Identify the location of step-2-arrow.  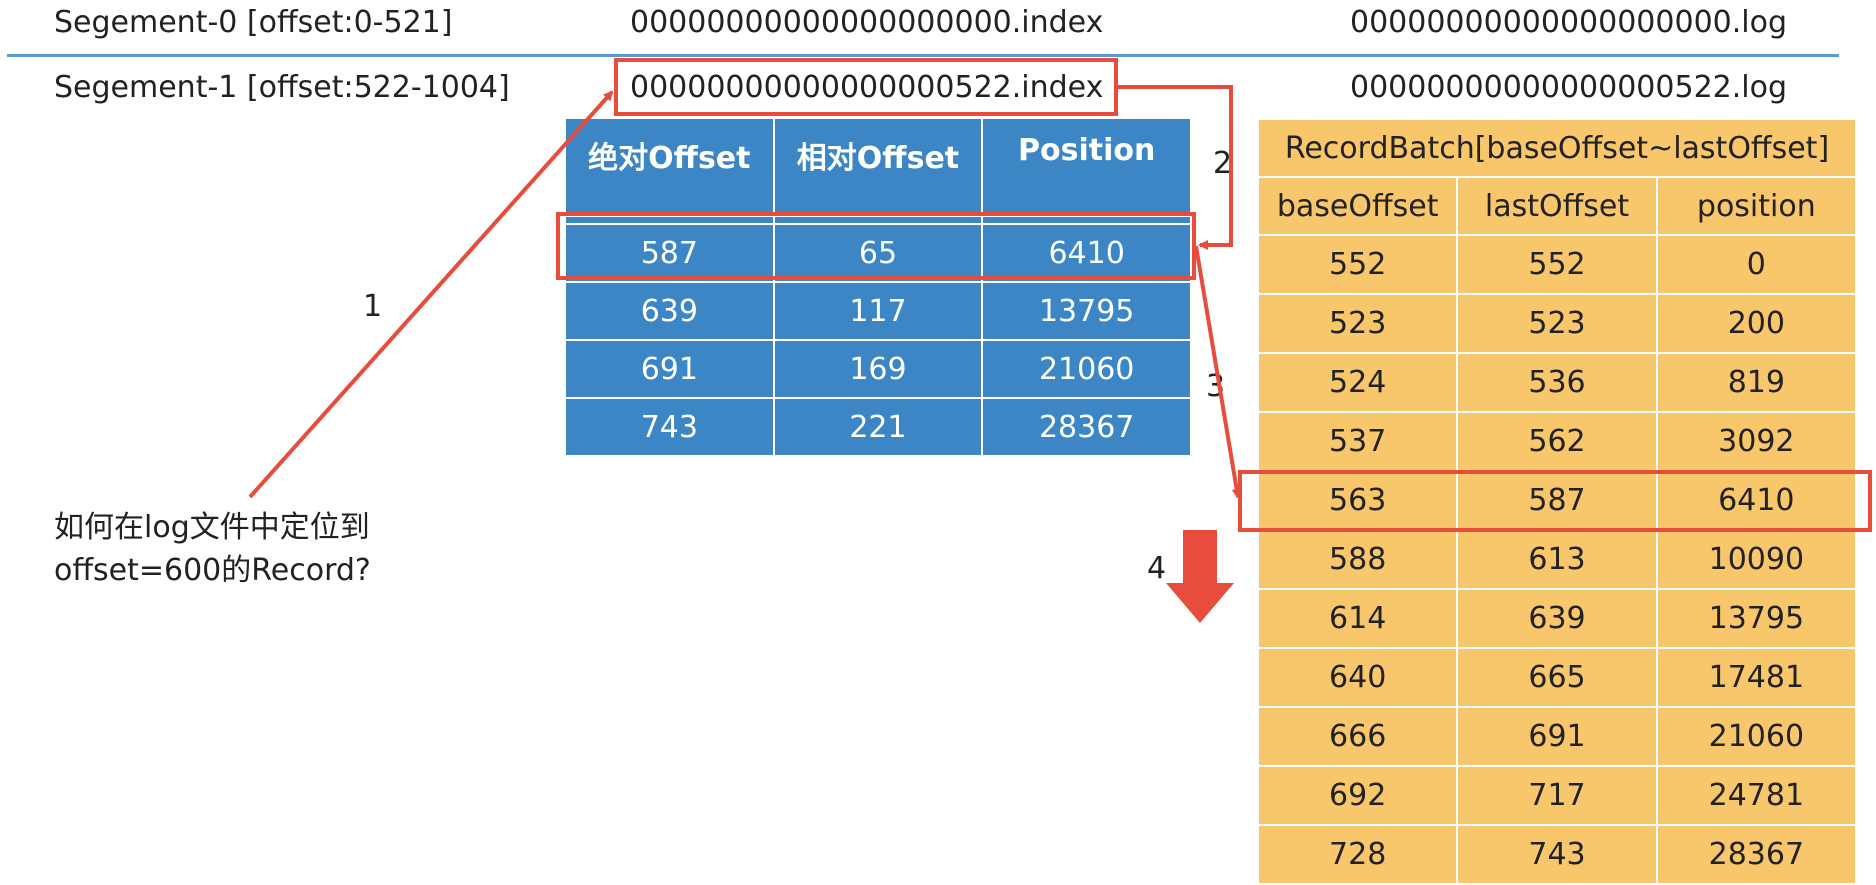
(1175, 167).